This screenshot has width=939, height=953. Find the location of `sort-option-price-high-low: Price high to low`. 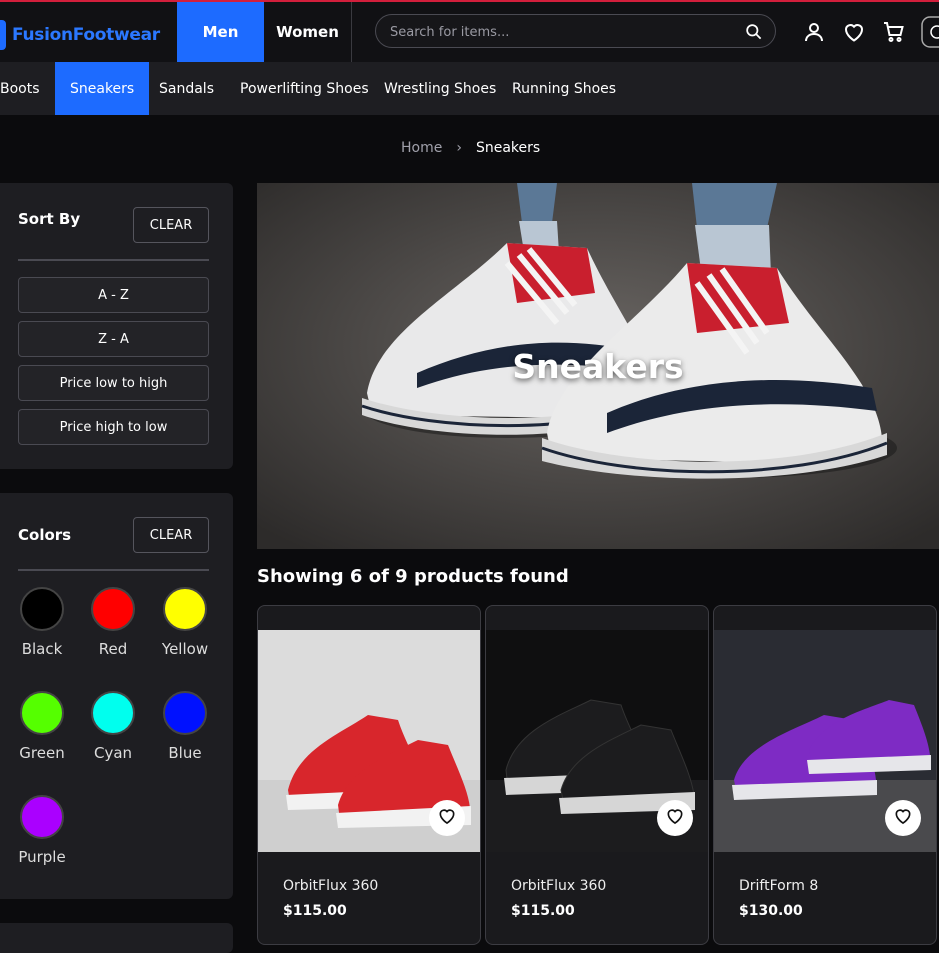

sort-option-price-high-low: Price high to low is located at coordinates (113, 427).